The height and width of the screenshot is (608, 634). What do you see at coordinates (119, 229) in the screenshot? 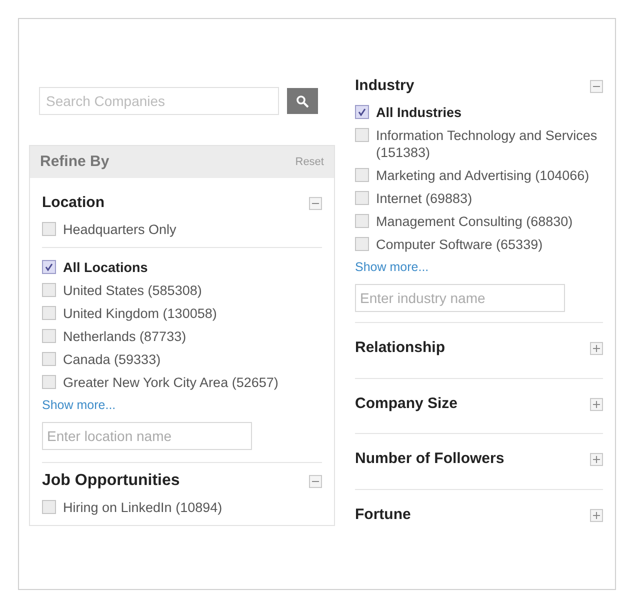
I see `option-label: Headquarters Only` at bounding box center [119, 229].